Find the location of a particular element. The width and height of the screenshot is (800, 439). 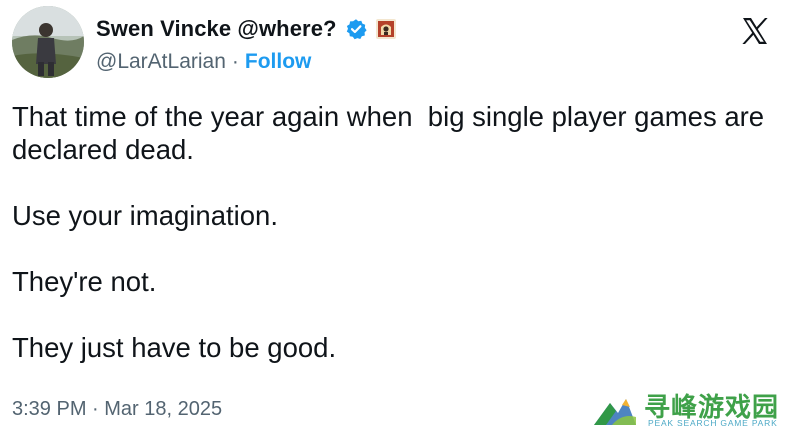

tweet-timestamp: 3:39 PM · Mar 18, 2025 is located at coordinates (117, 409).